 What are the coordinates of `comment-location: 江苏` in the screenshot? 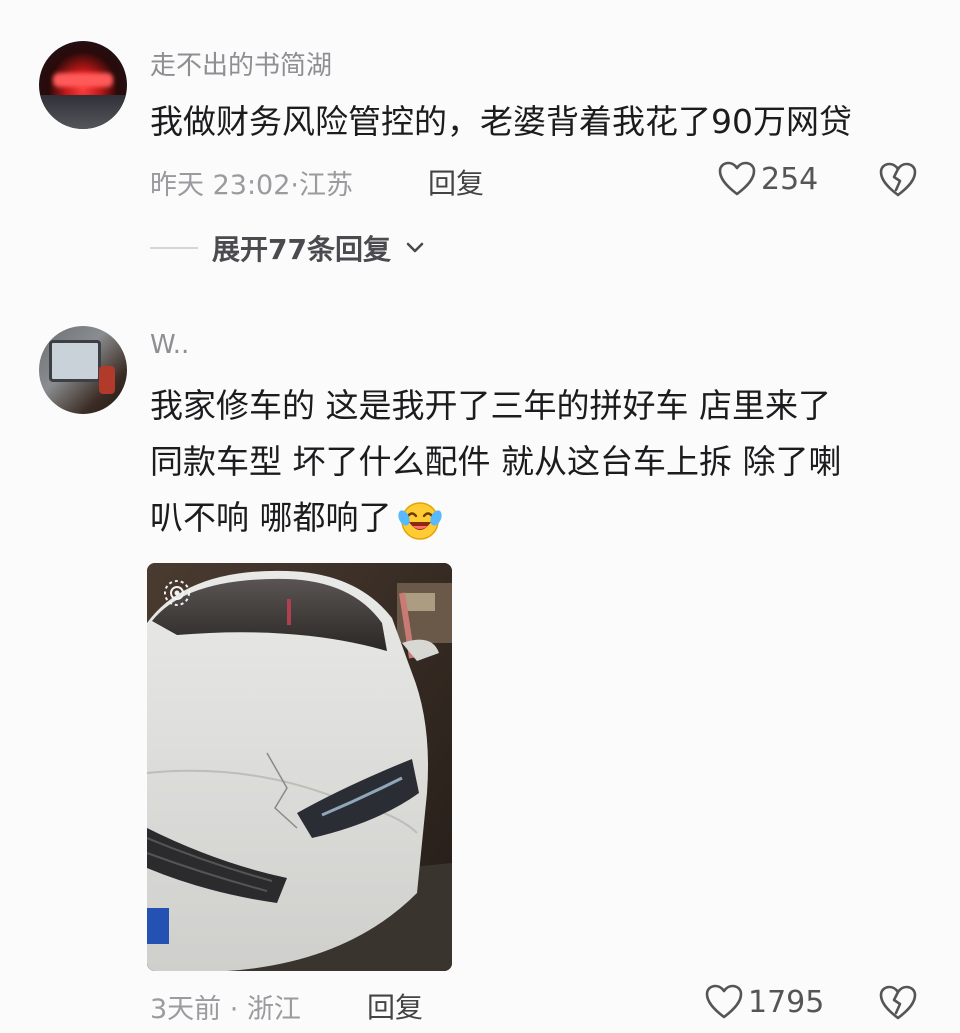 It's located at (326, 185).